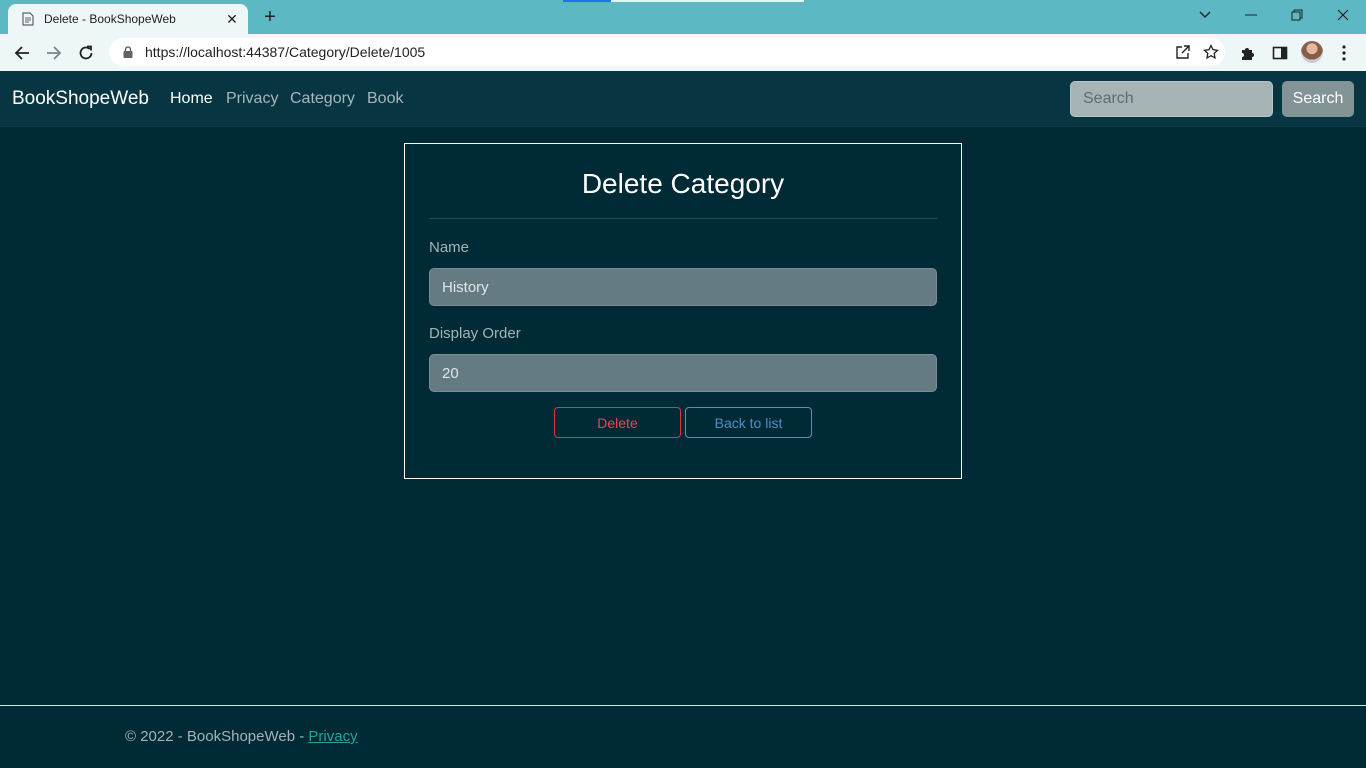 The image size is (1366, 768). I want to click on nav-link-category: Category, so click(322, 99).